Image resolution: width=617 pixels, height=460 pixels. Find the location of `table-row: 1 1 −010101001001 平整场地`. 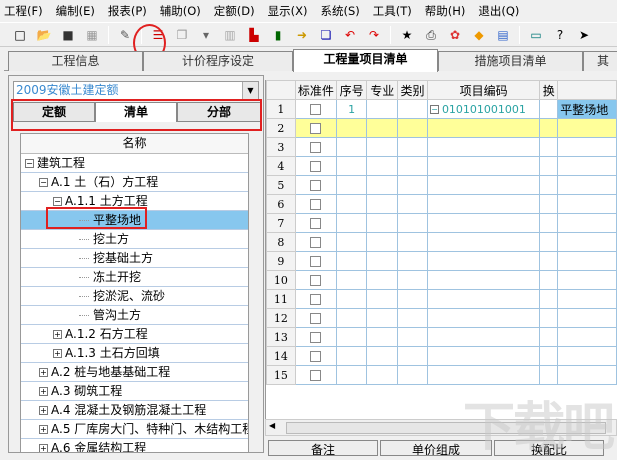

table-row: 1 1 −010101001001 平整场地 is located at coordinates (441, 109).